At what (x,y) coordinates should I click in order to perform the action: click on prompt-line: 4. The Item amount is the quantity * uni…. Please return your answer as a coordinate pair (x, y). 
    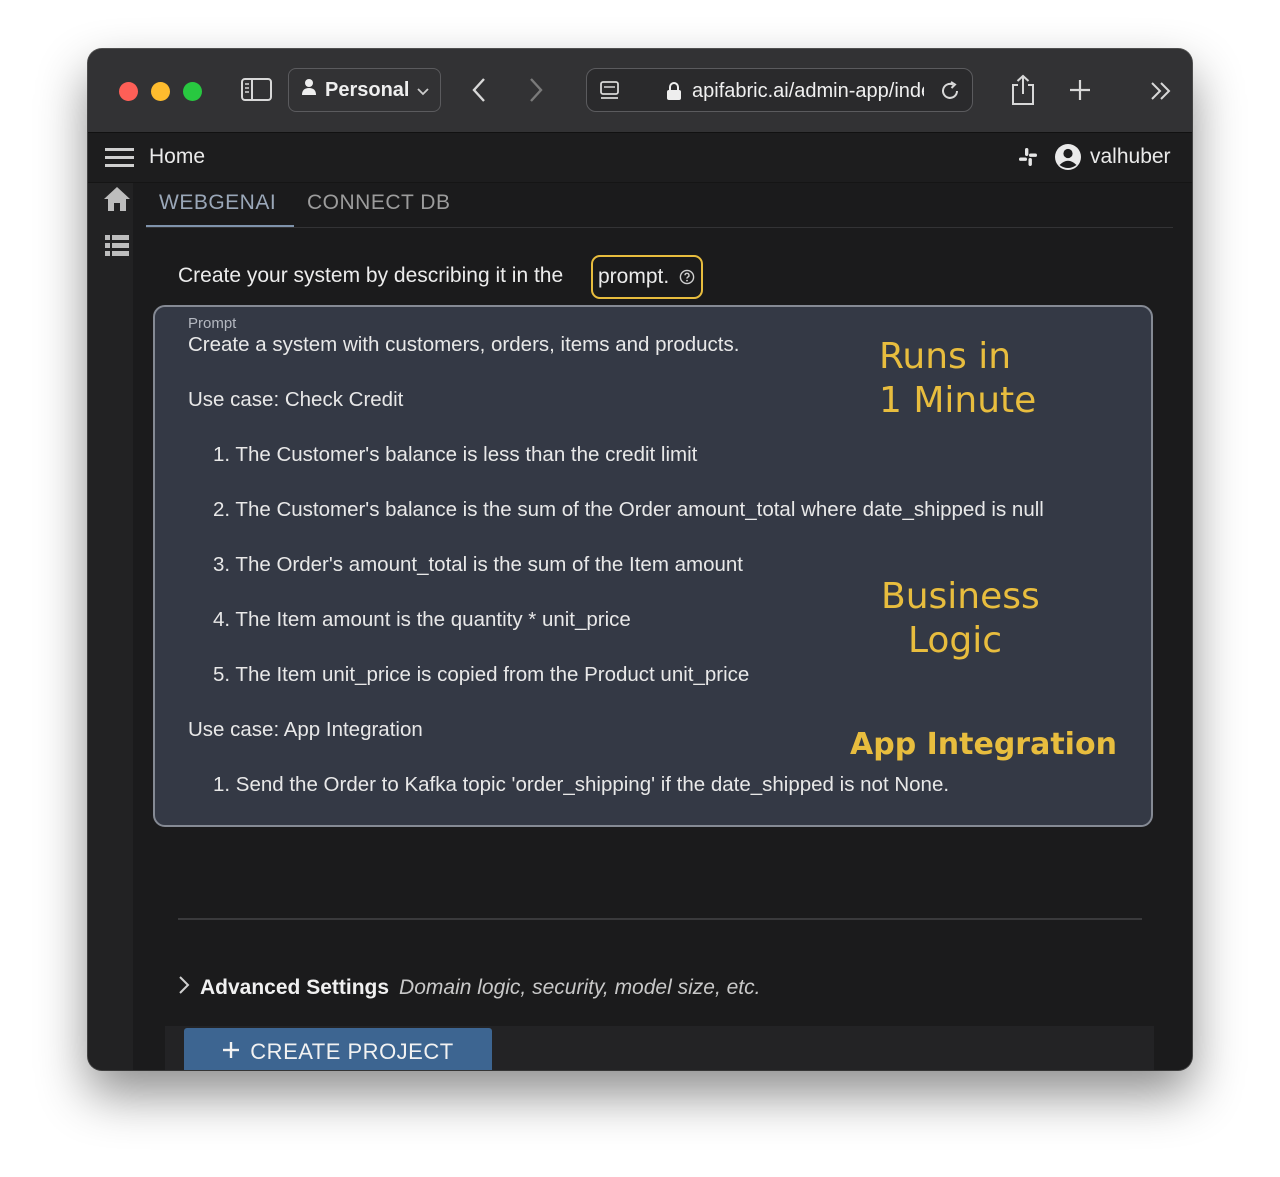
    Looking at the image, I should click on (422, 619).